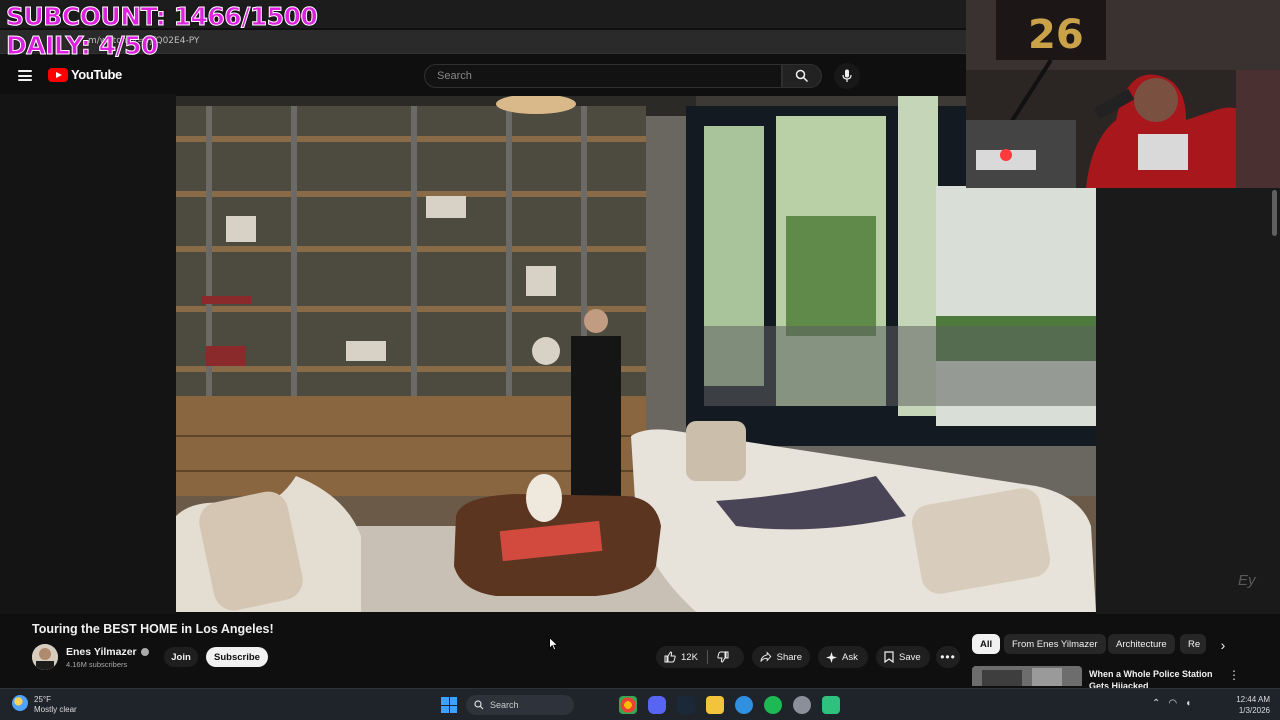 This screenshot has width=1280, height=720. Describe the element at coordinates (948, 657) in the screenshot. I see `more-actions-button: •••` at that location.